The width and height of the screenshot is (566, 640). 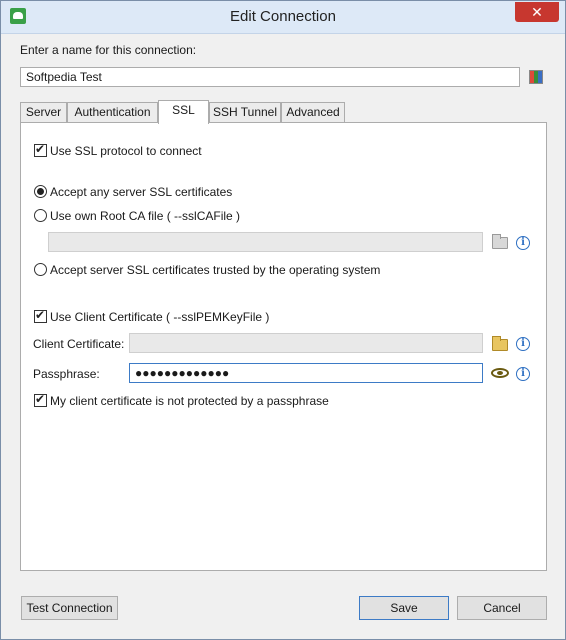 I want to click on test-connection-button: Test Connection, so click(x=69, y=608).